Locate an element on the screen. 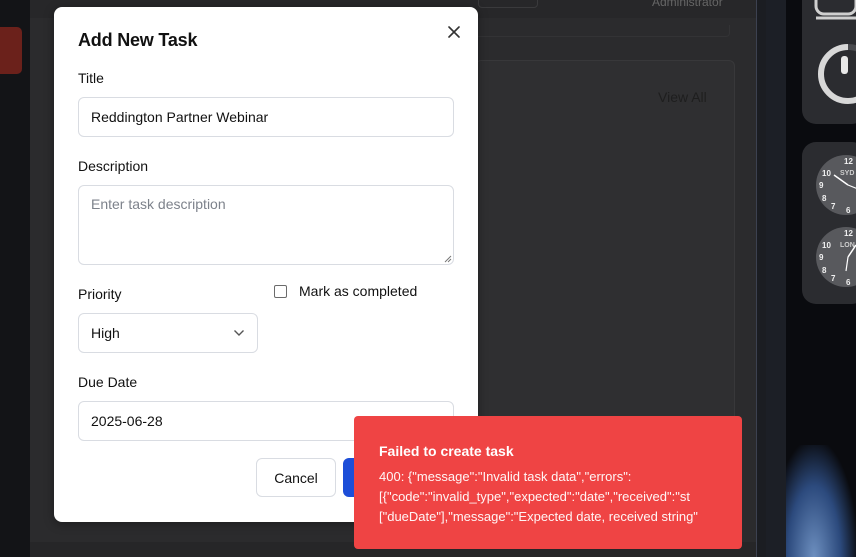  toast-title: Failed to create task is located at coordinates (446, 451).